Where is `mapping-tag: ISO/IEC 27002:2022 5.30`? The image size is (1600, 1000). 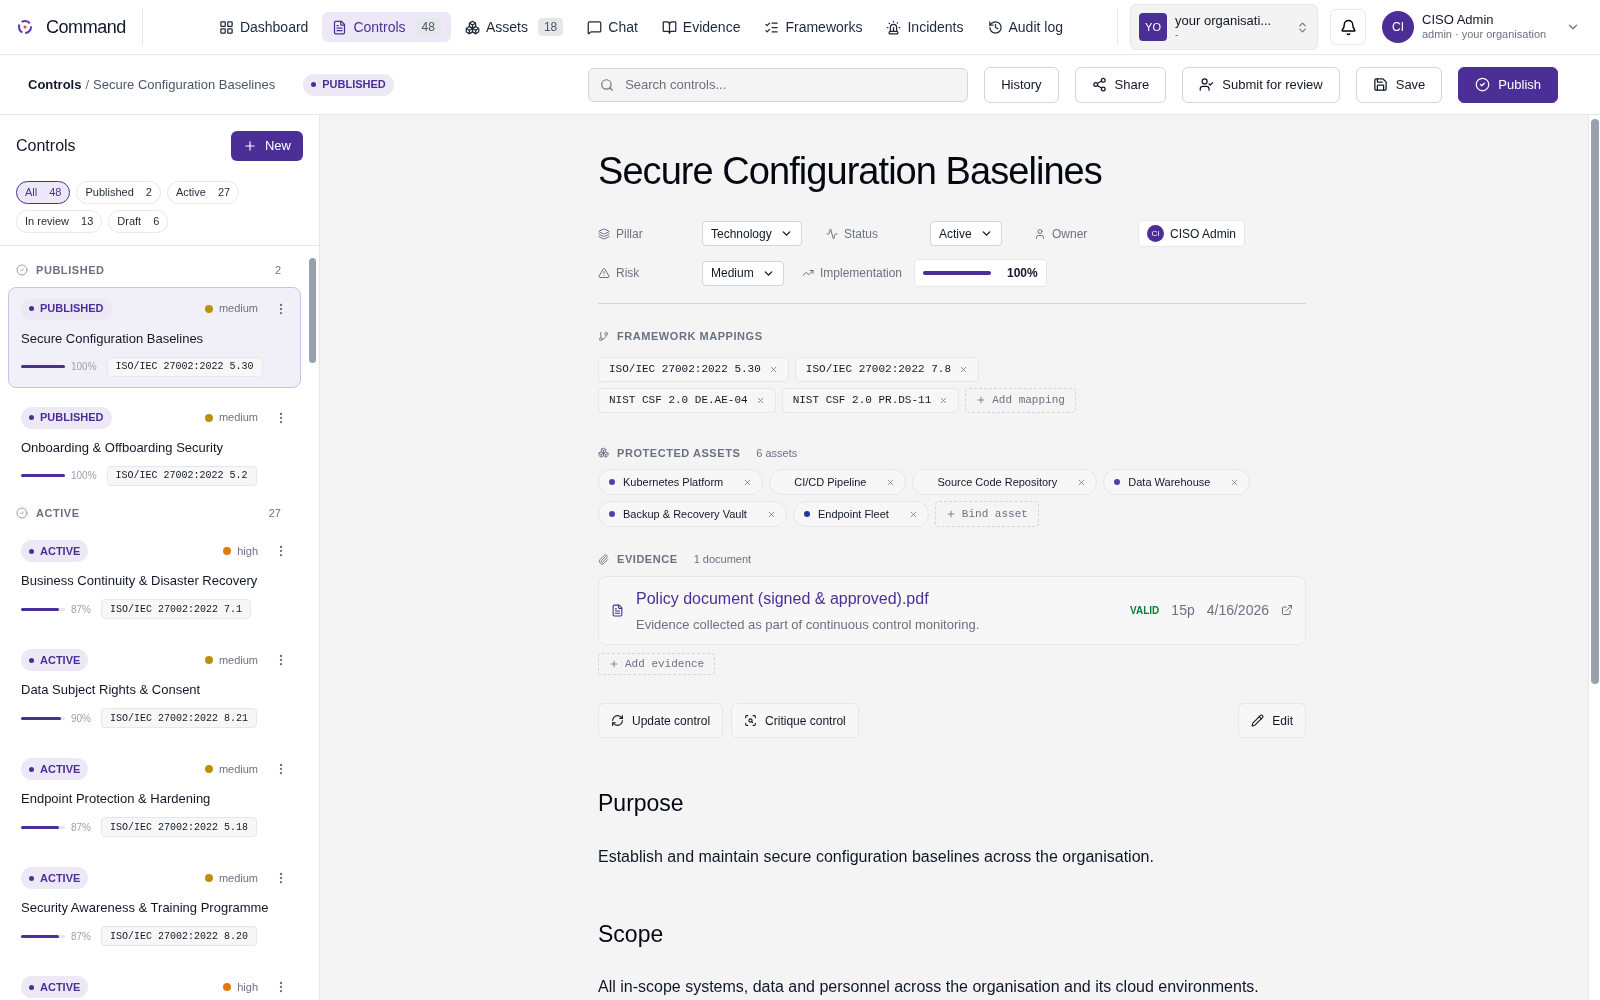
mapping-tag: ISO/IEC 27002:2022 5.30 is located at coordinates (693, 369).